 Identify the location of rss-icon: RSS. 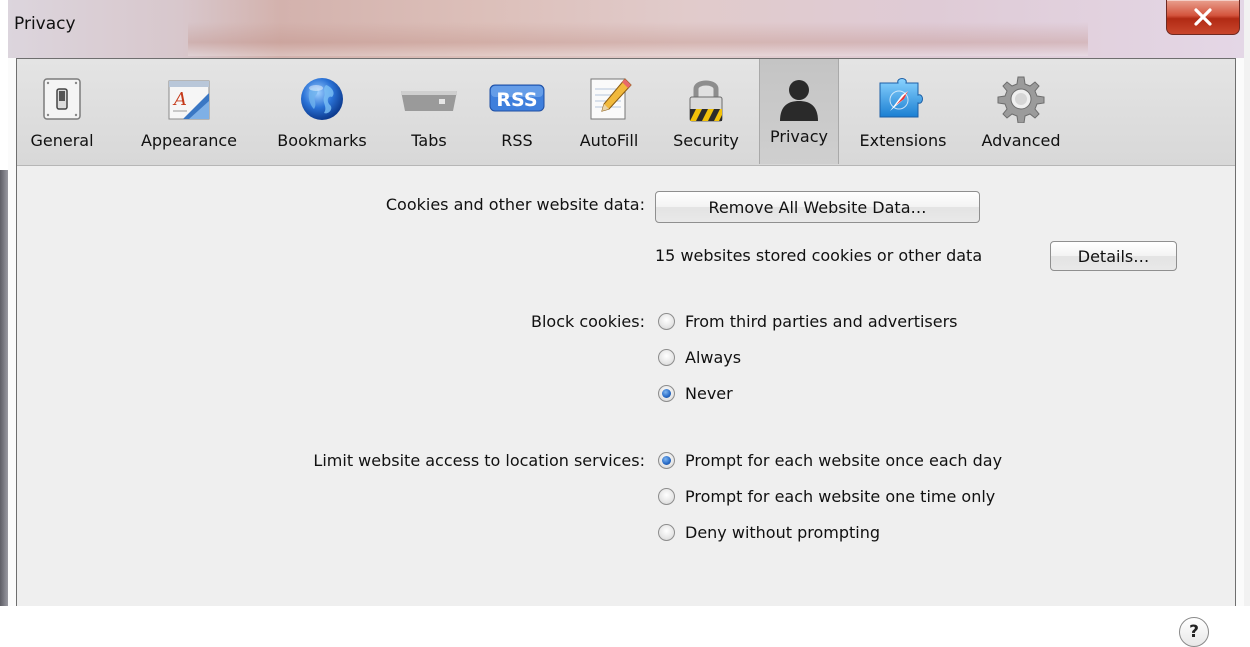
(517, 98).